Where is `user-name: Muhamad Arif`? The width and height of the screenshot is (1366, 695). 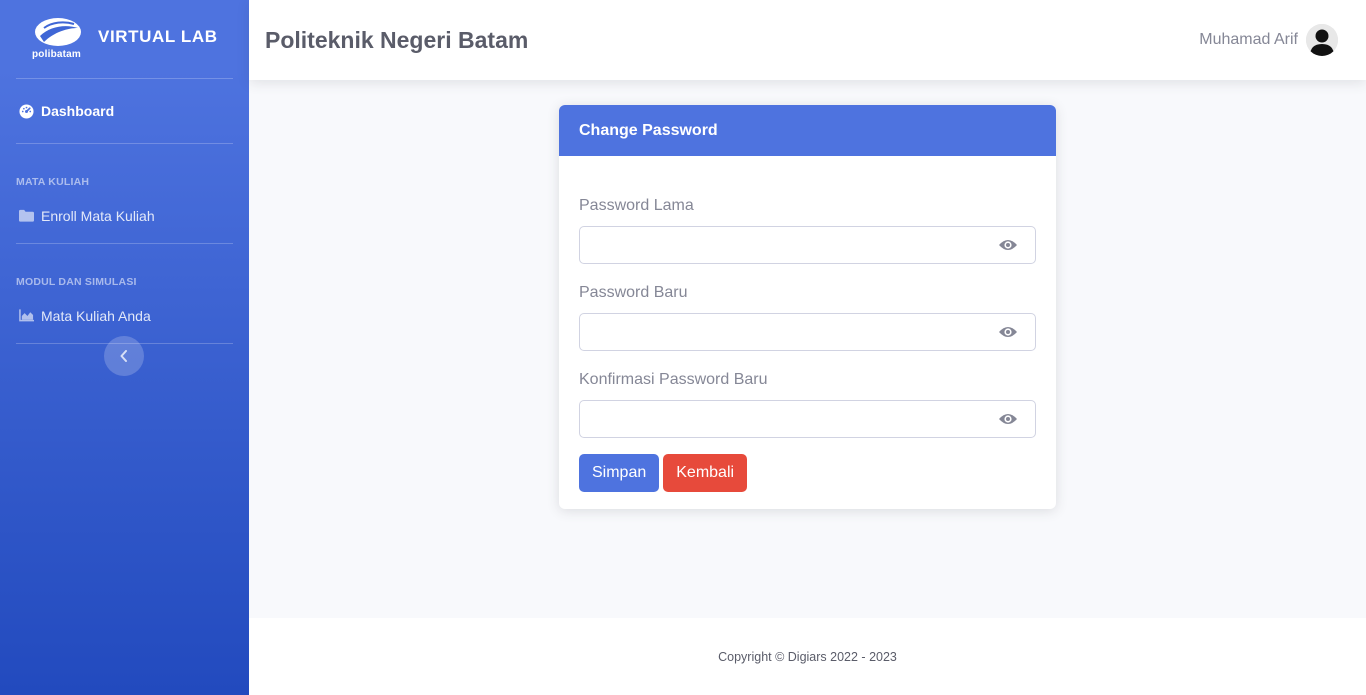 user-name: Muhamad Arif is located at coordinates (1248, 39).